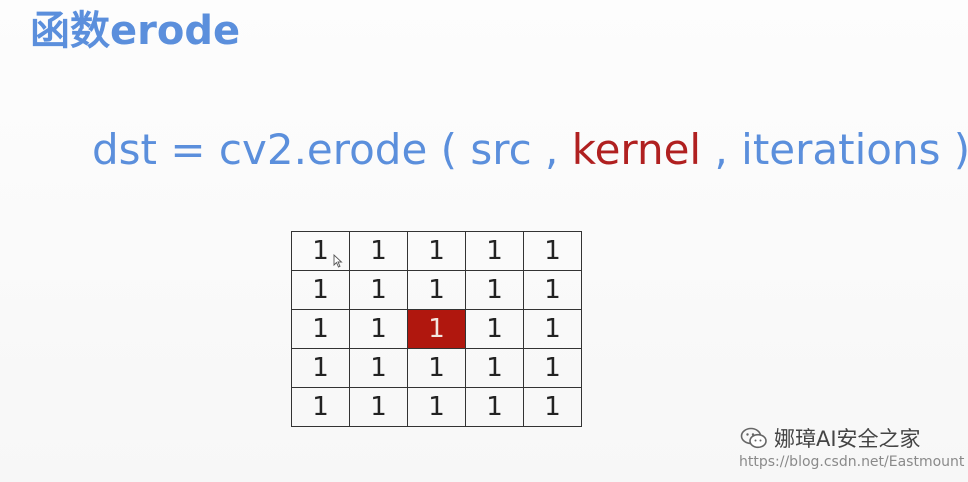  Describe the element at coordinates (338, 261) in the screenshot. I see `mouse-cursor-icon` at that location.